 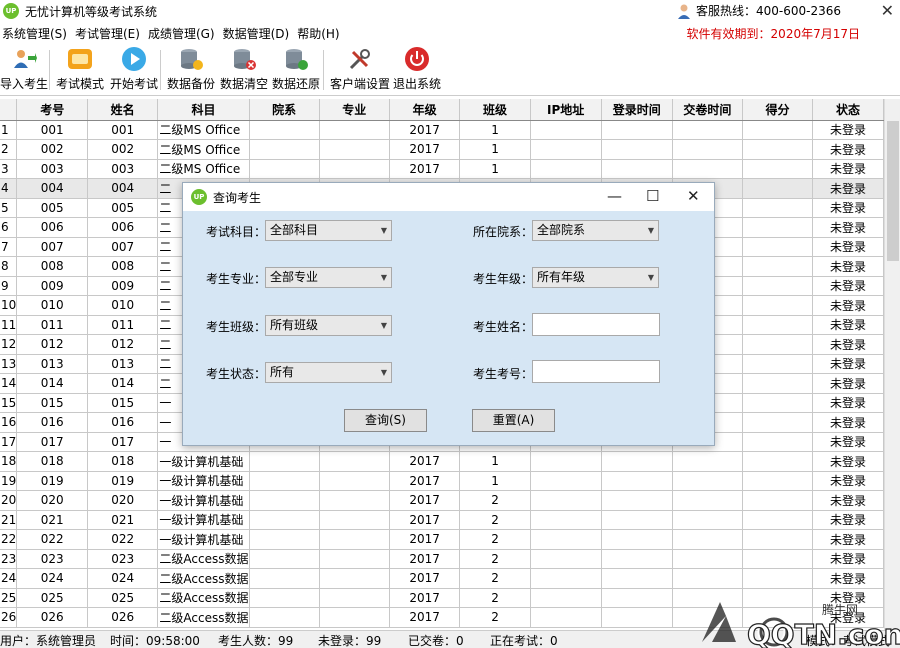 What do you see at coordinates (203, 578) in the screenshot?
I see `cell-subject: 二级Access数据` at bounding box center [203, 578].